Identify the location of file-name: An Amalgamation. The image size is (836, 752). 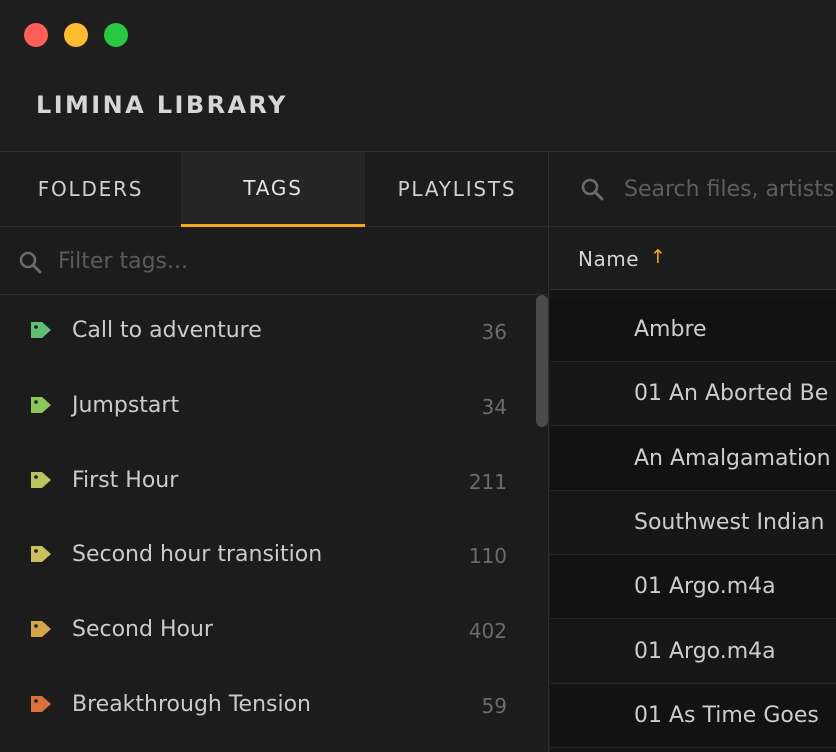
(732, 458).